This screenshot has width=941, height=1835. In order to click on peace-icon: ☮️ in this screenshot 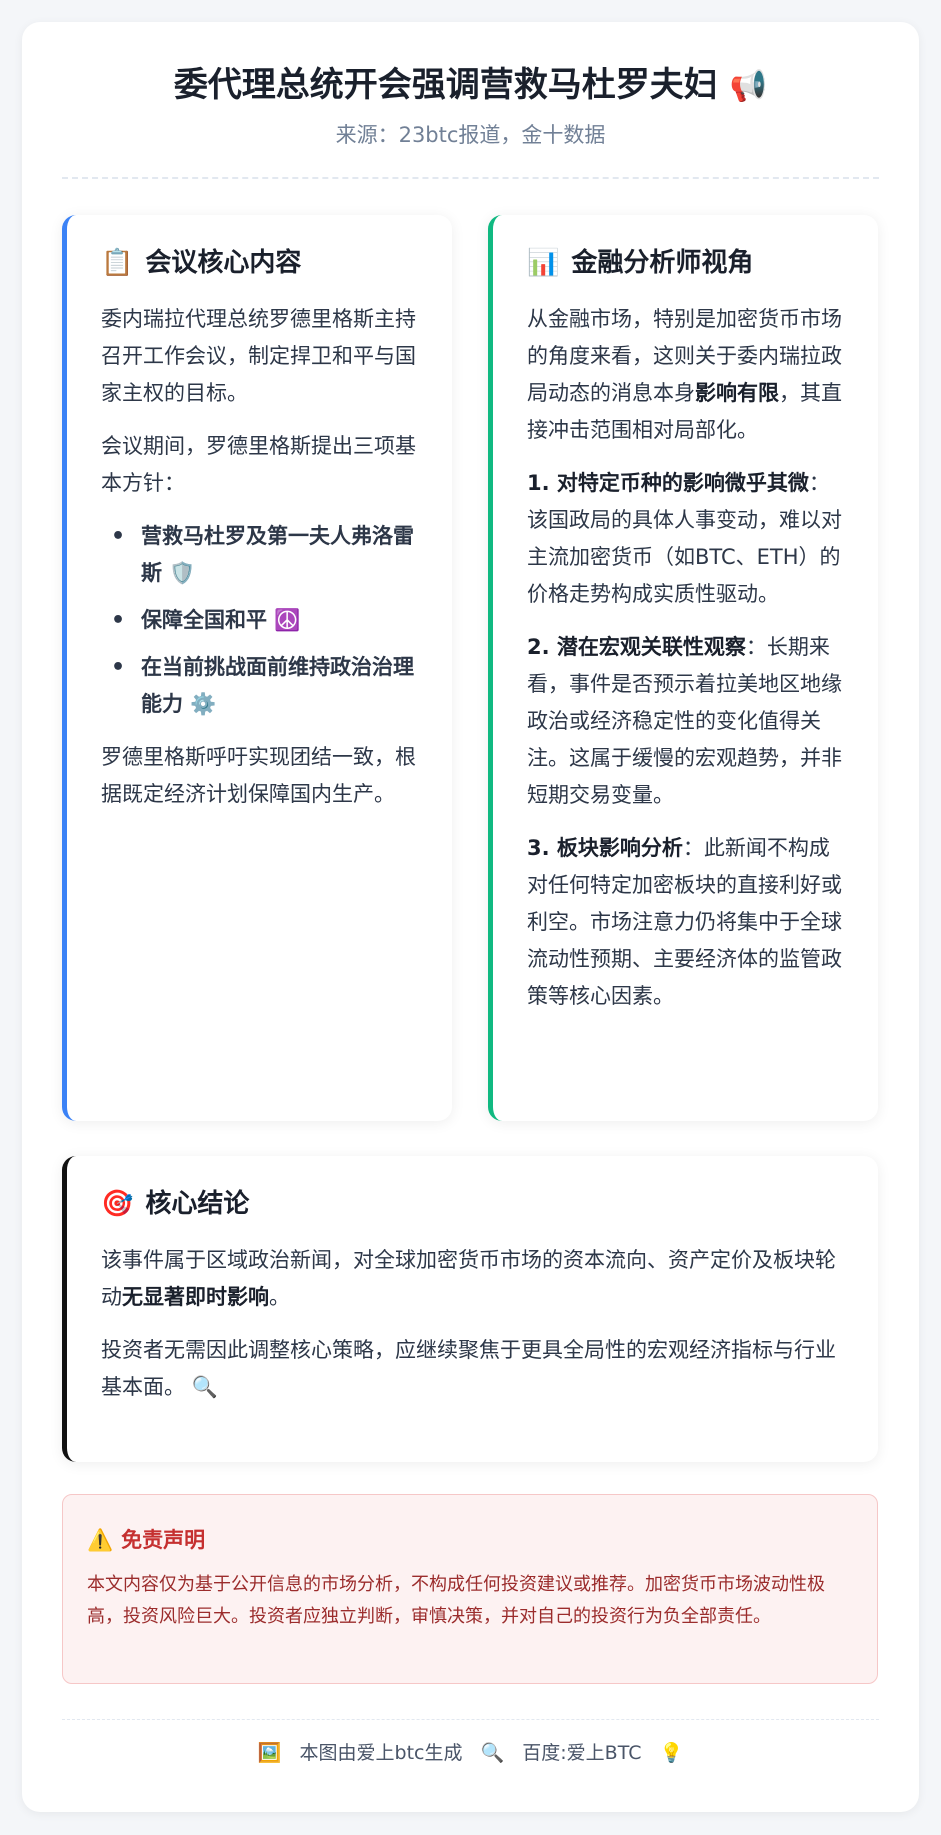, I will do `click(287, 620)`.